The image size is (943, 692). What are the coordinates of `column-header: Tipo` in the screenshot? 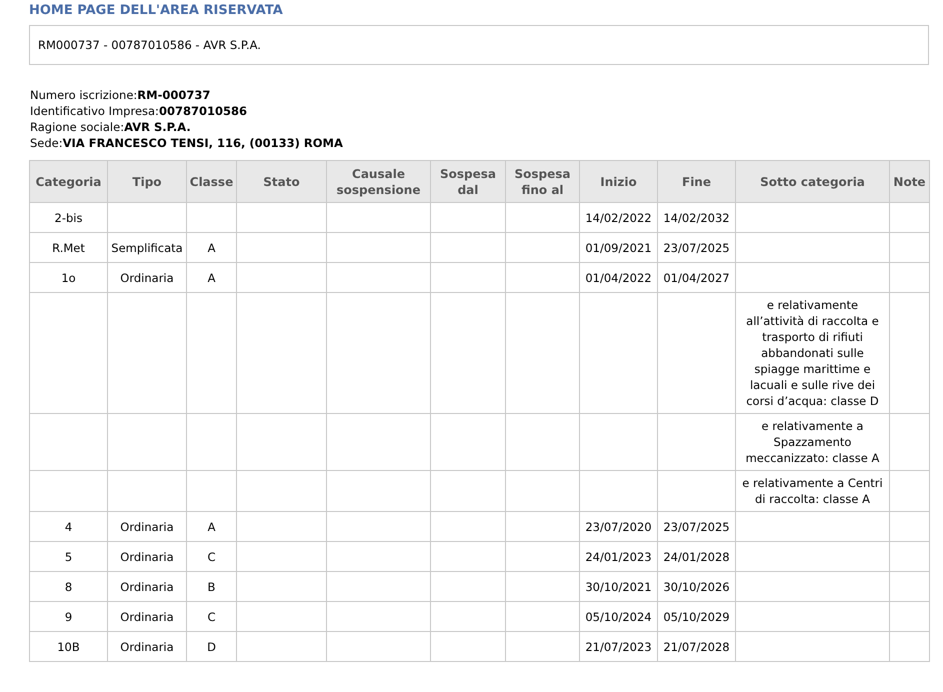 It's located at (147, 182).